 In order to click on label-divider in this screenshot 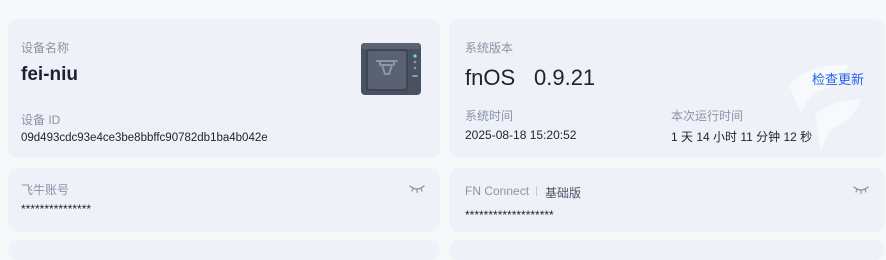, I will do `click(536, 191)`.